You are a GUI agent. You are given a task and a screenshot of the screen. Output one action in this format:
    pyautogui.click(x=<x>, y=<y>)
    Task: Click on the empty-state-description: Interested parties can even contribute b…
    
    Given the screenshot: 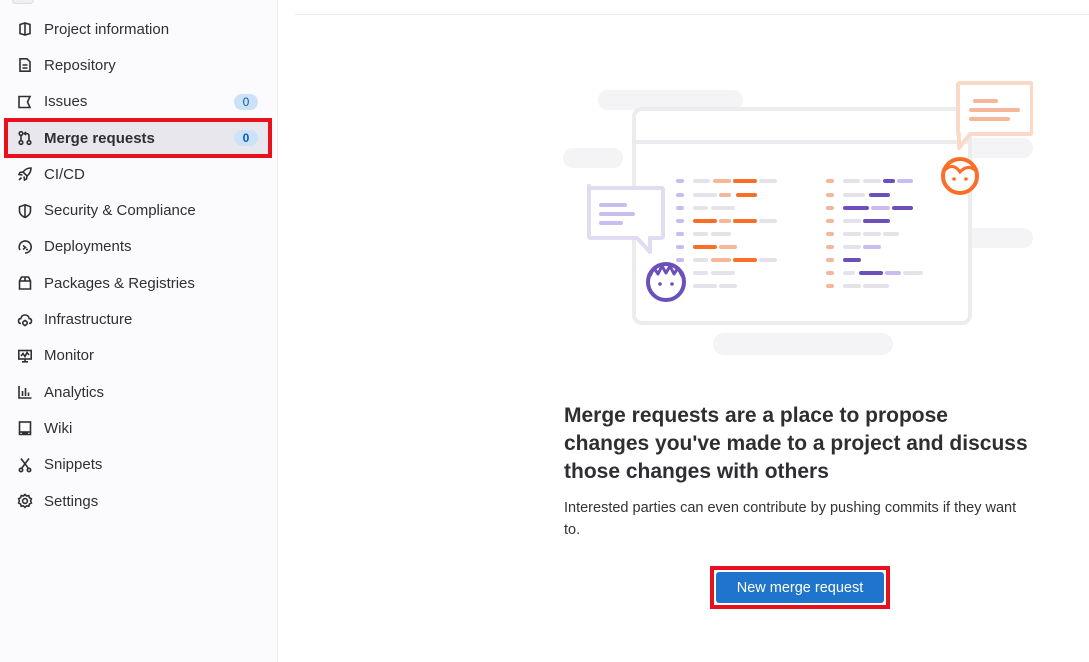 What is the action you would take?
    pyautogui.click(x=790, y=519)
    